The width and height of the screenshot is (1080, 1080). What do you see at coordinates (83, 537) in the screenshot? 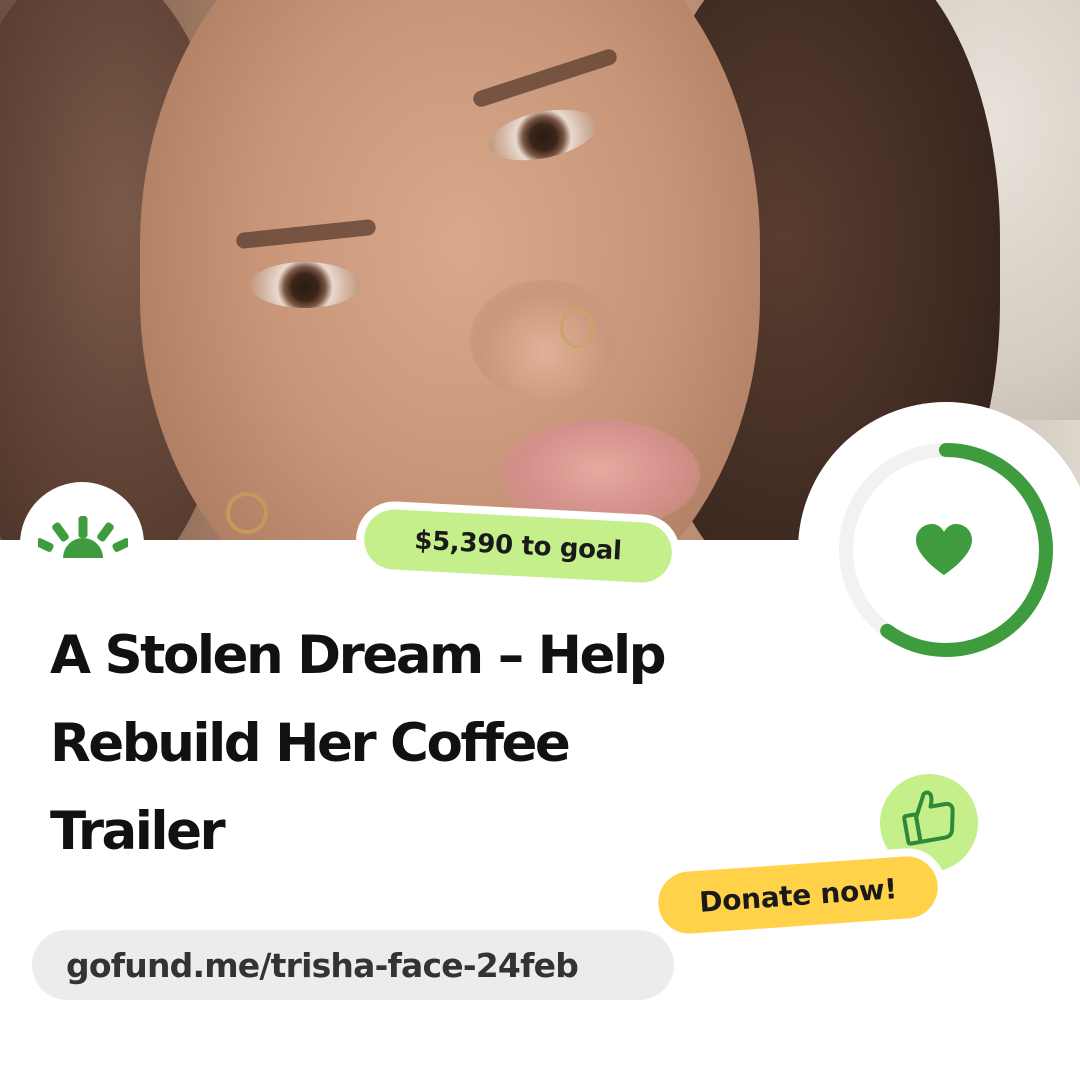
I see `sunrise-logo-icon` at bounding box center [83, 537].